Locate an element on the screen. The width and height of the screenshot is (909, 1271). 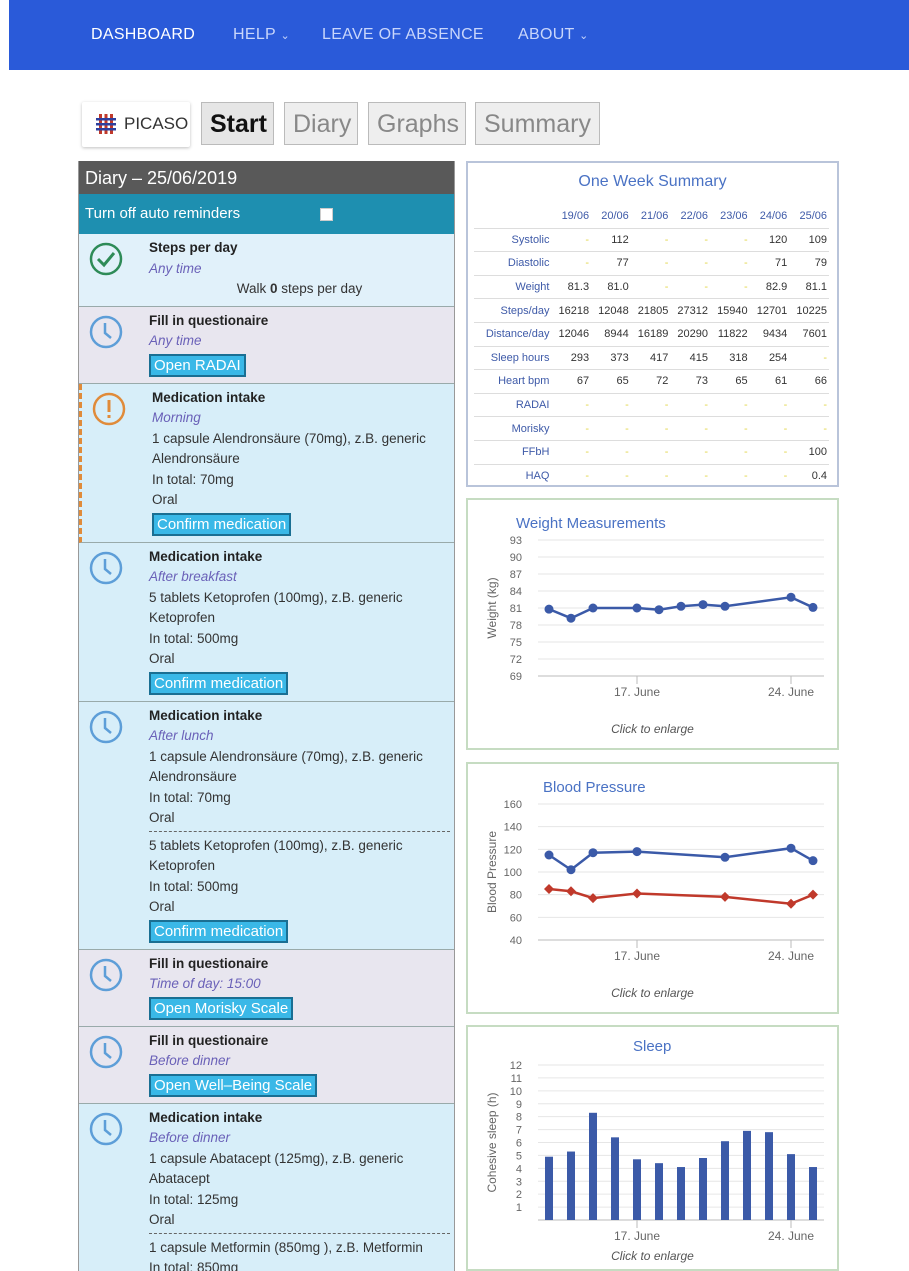
summary-cell: 9434 is located at coordinates (770, 334).